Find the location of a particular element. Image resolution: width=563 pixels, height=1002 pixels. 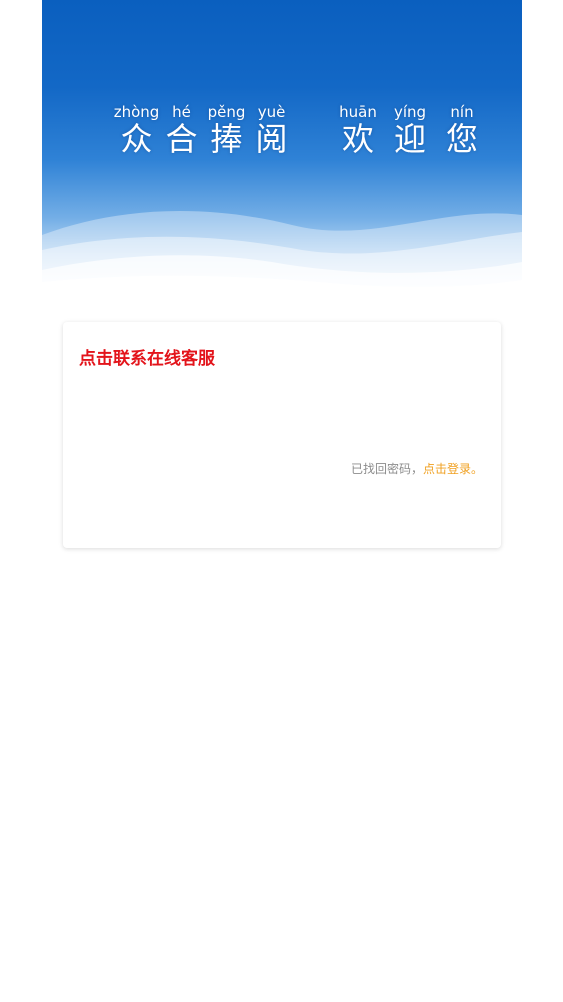

pinyin: nín is located at coordinates (462, 112).